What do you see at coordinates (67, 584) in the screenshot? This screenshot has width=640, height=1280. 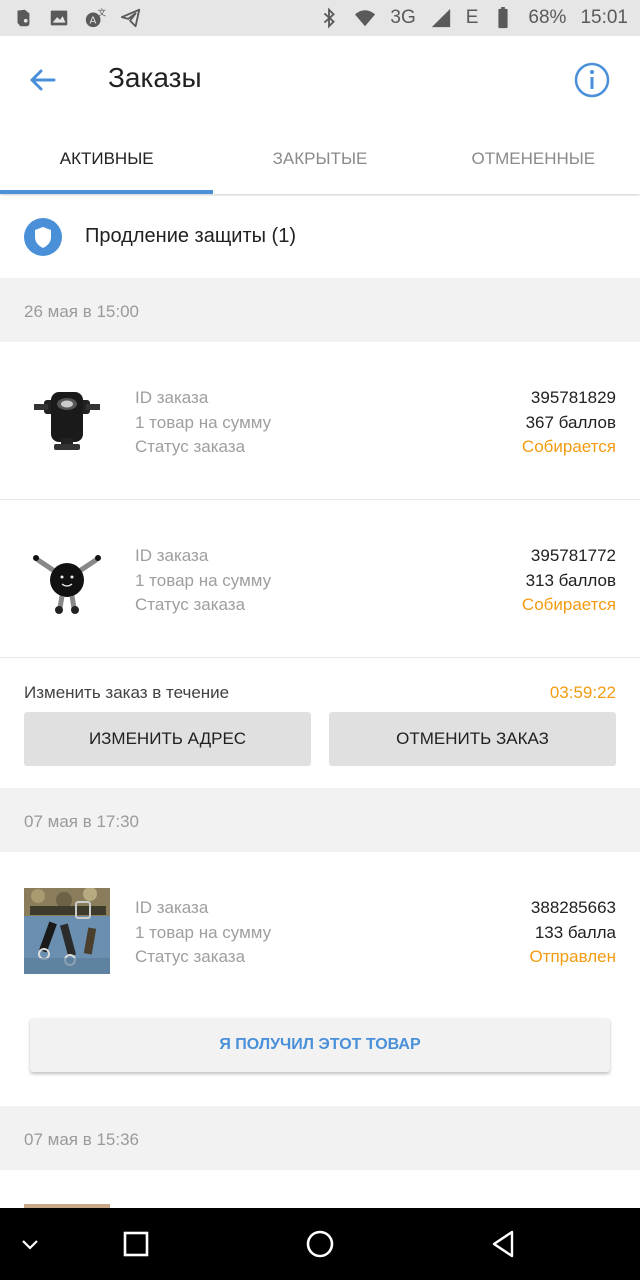 I see `gravity-holder-image` at bounding box center [67, 584].